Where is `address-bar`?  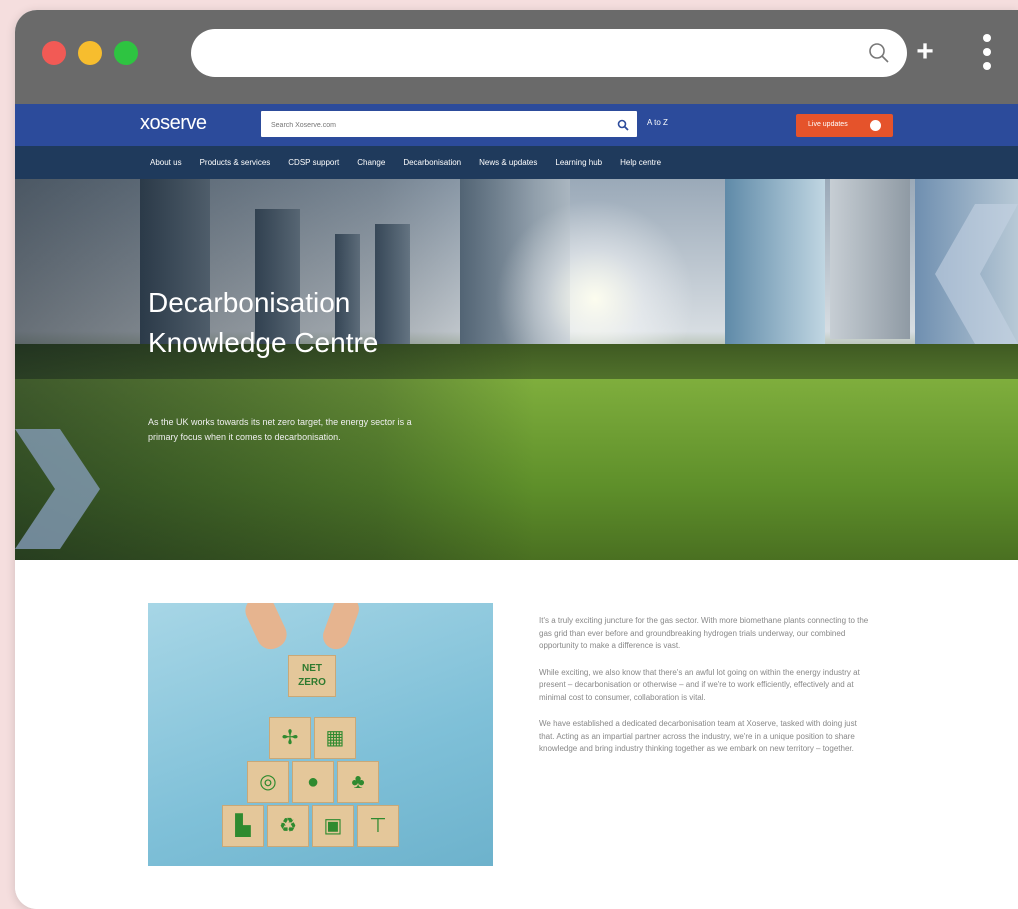 address-bar is located at coordinates (549, 53).